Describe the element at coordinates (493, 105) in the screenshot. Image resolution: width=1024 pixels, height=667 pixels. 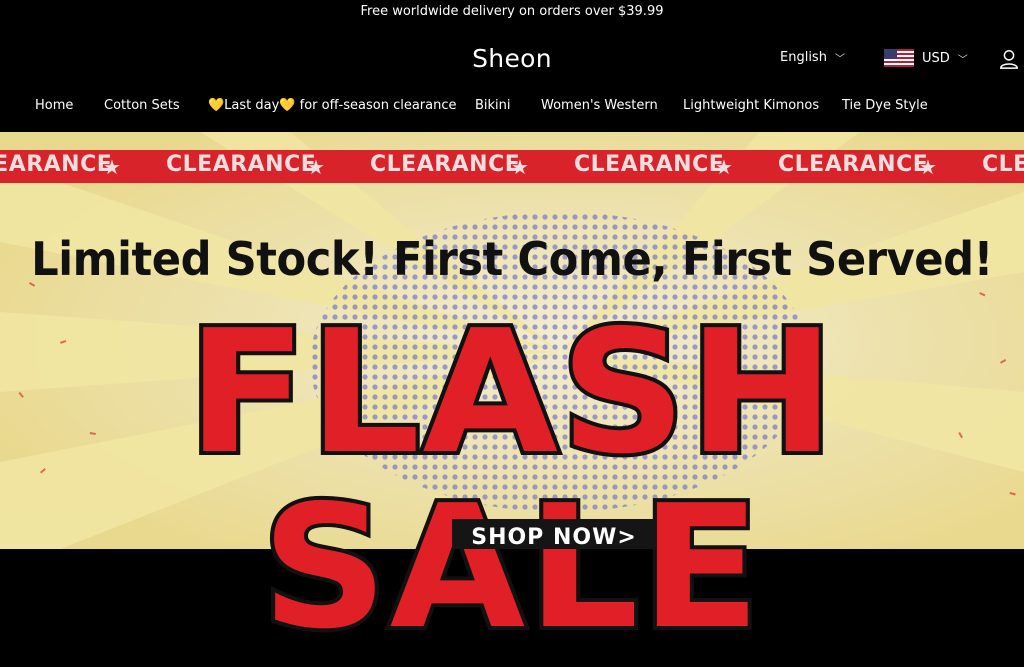
I see `nav-bikini: Bikini` at that location.